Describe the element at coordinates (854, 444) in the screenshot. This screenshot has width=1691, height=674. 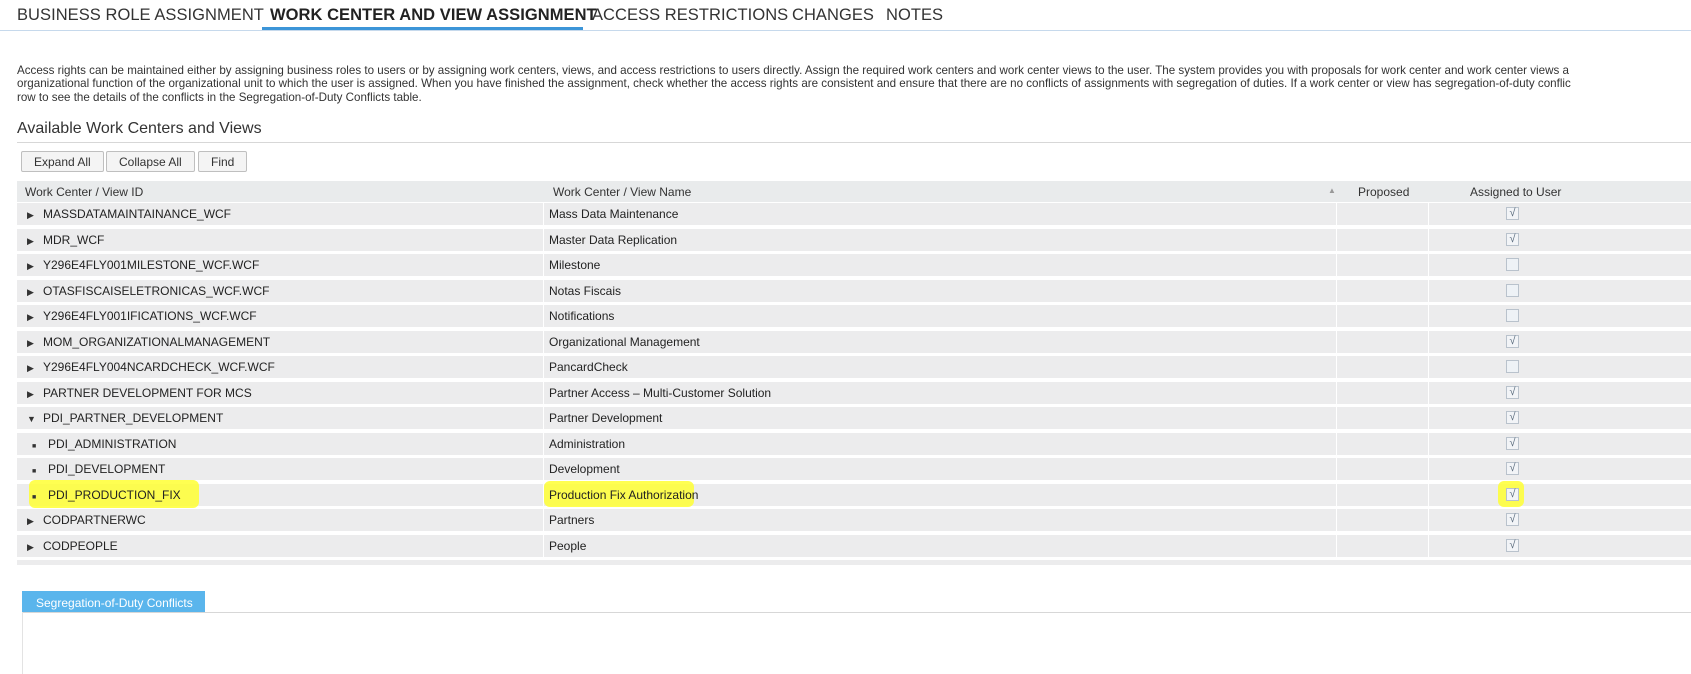
I see `table-row: ■ PDI_ADMINISTRATION Administration √` at that location.